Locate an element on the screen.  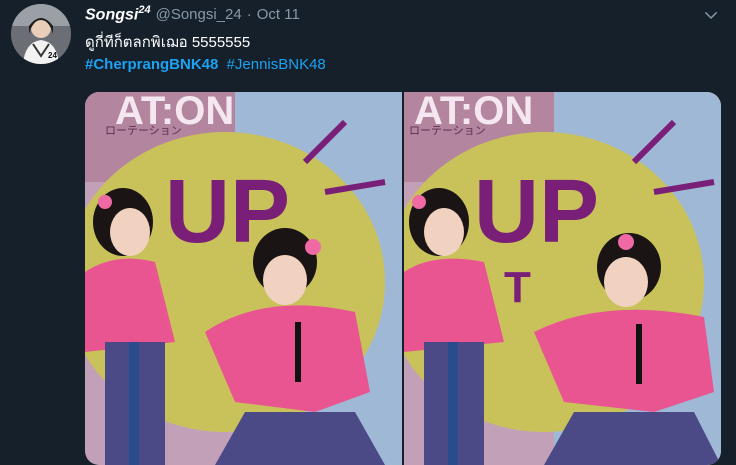
display-name-text: Songsi is located at coordinates (111, 14).